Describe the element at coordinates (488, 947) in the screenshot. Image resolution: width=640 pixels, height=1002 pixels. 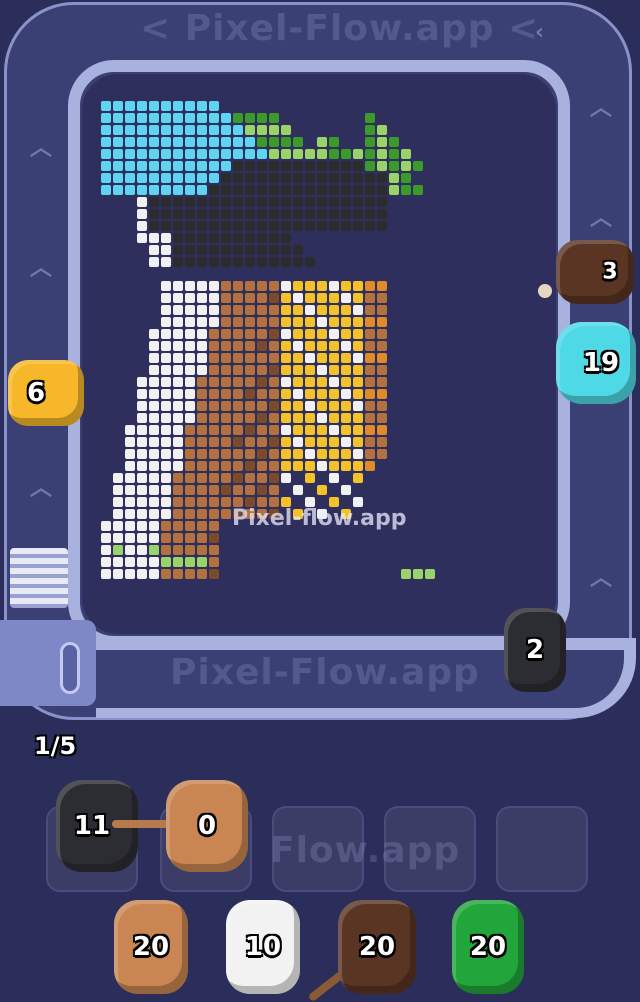
I see `waiting-shooter-green: 20` at that location.